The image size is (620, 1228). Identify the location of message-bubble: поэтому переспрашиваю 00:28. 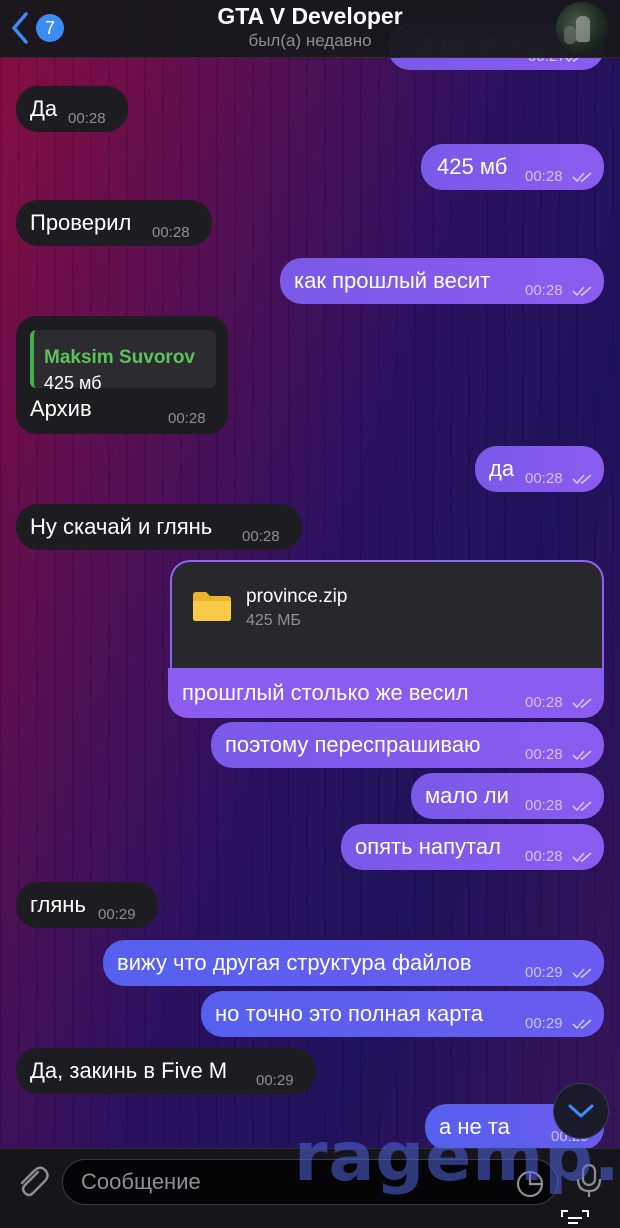
(407, 745).